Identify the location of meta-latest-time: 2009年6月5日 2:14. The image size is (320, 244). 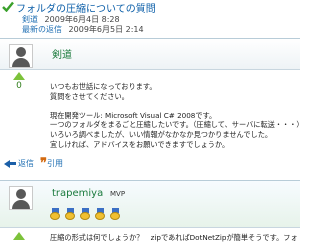
(106, 29).